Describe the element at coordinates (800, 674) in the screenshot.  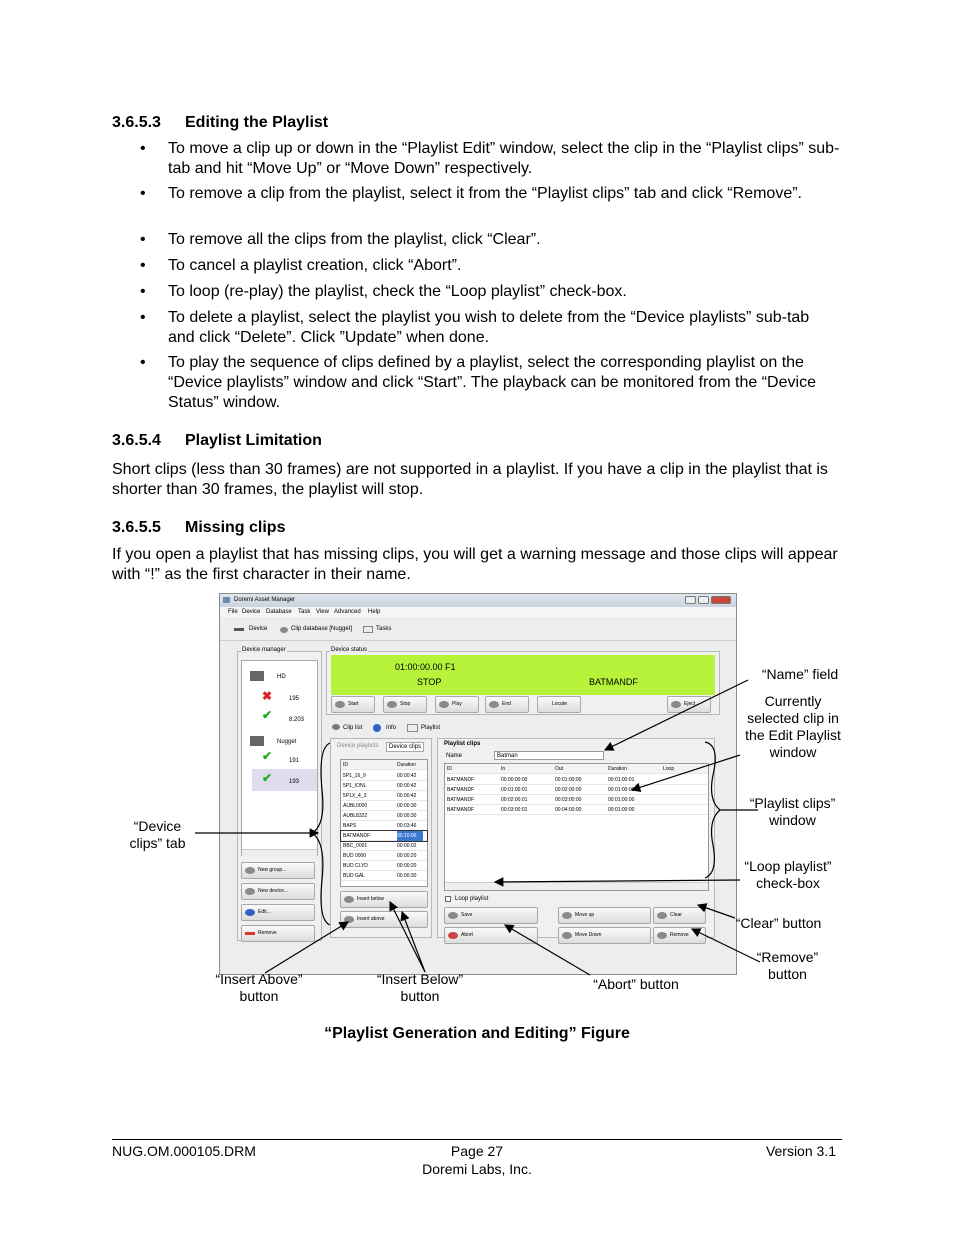
I see `annotation-name-field: “Name” field` at that location.